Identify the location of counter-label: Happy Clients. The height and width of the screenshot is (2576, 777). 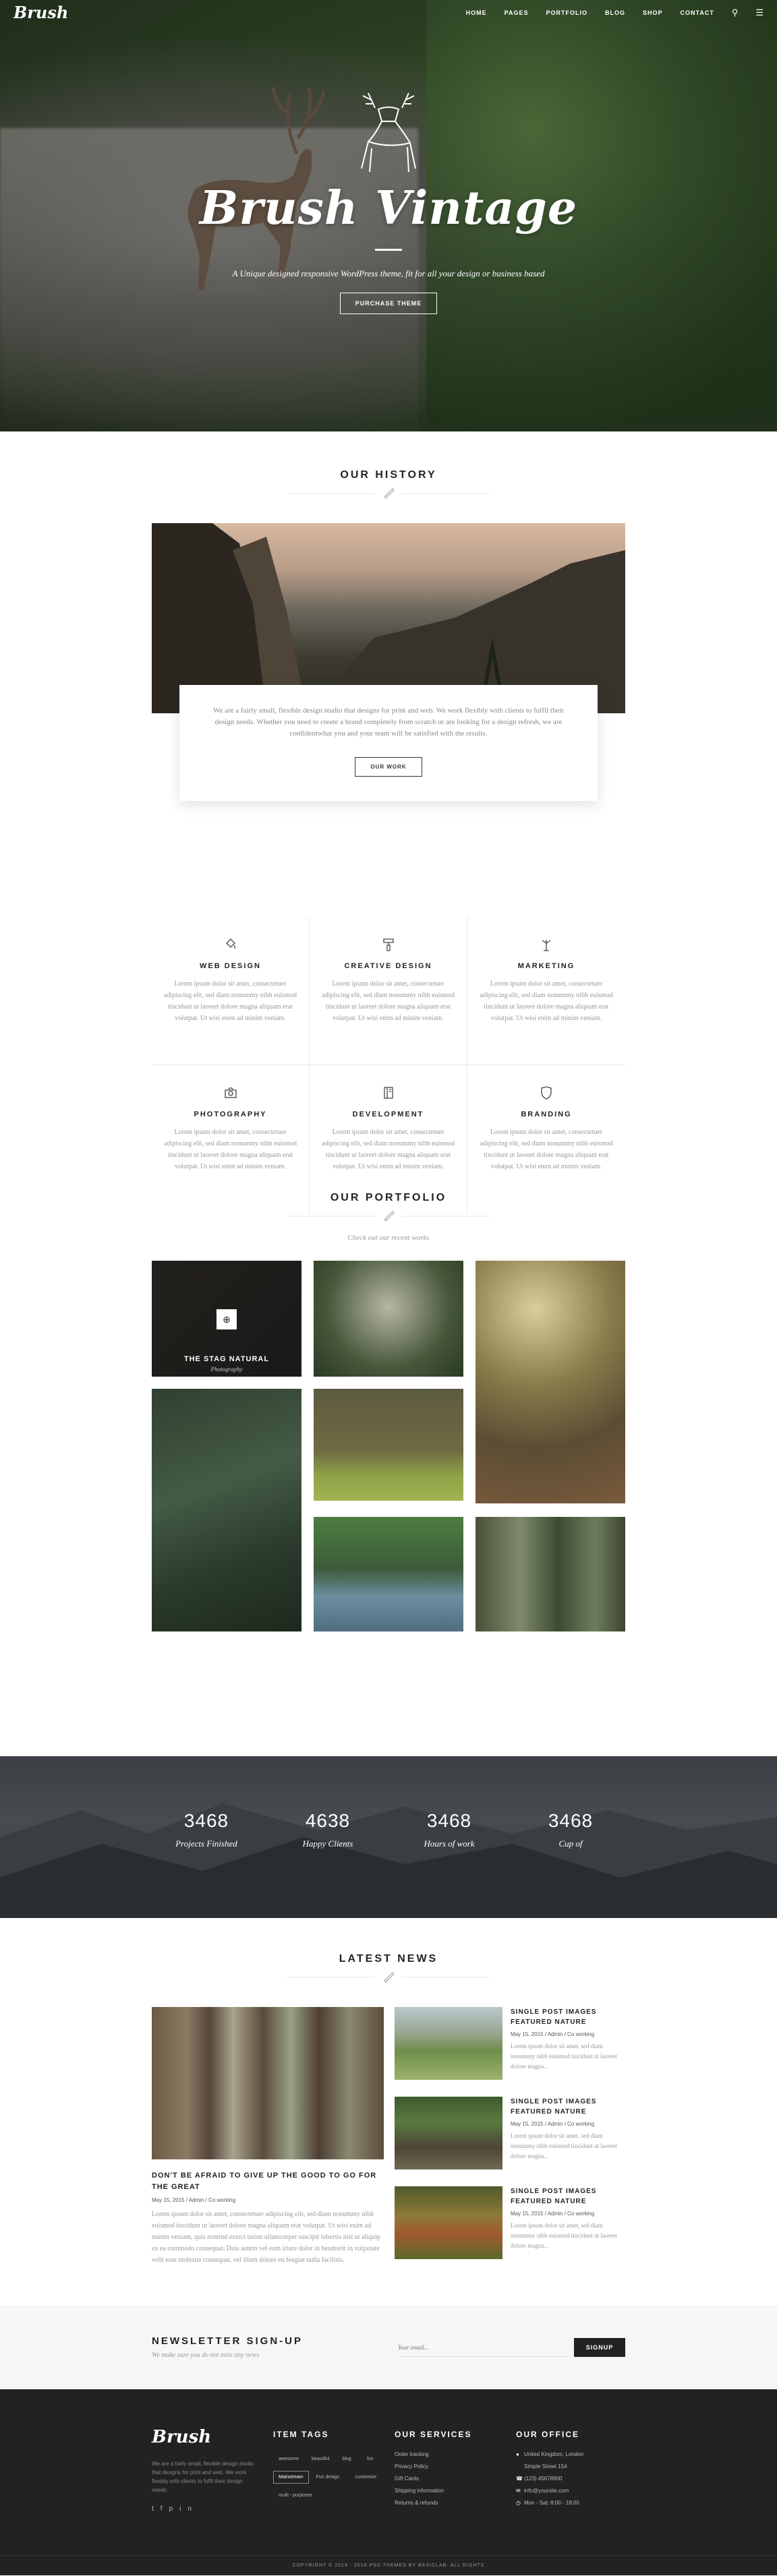
(327, 1843).